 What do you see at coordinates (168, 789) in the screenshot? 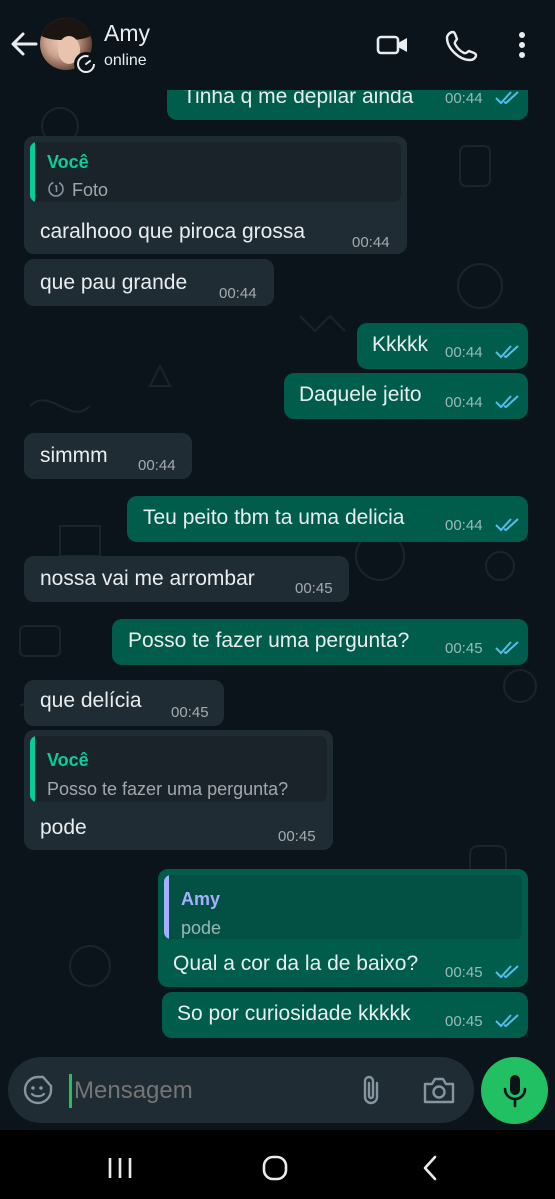
I see `quote-text: Posso te fazer uma pergunta?` at bounding box center [168, 789].